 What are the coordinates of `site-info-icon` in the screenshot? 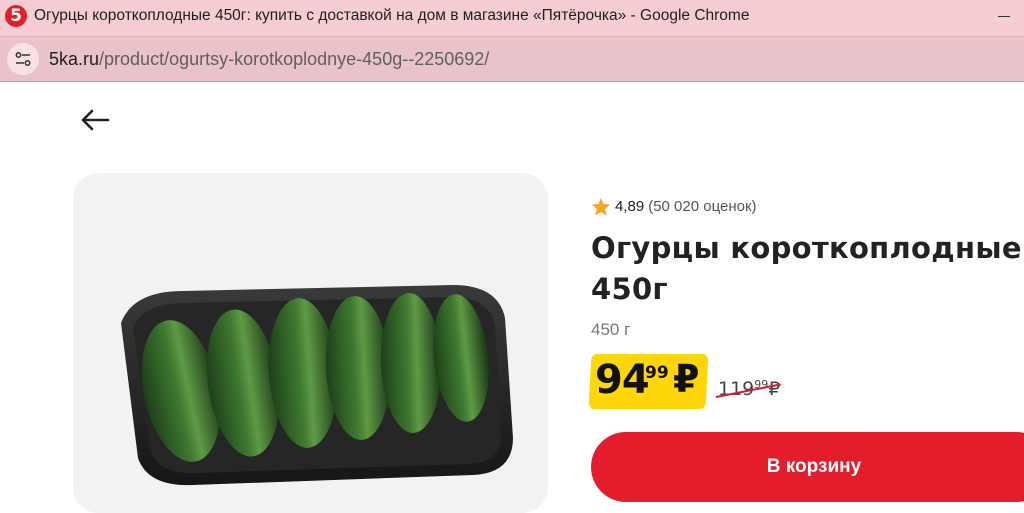 It's located at (23, 59).